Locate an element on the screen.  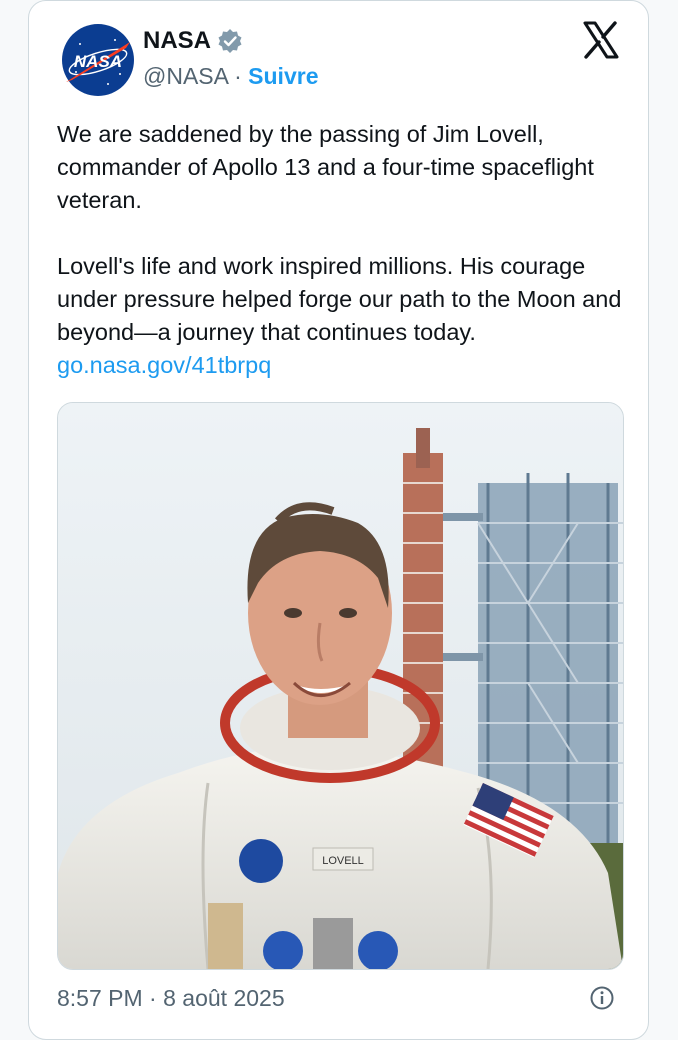
tweet-date: 8 août 2025 is located at coordinates (224, 998).